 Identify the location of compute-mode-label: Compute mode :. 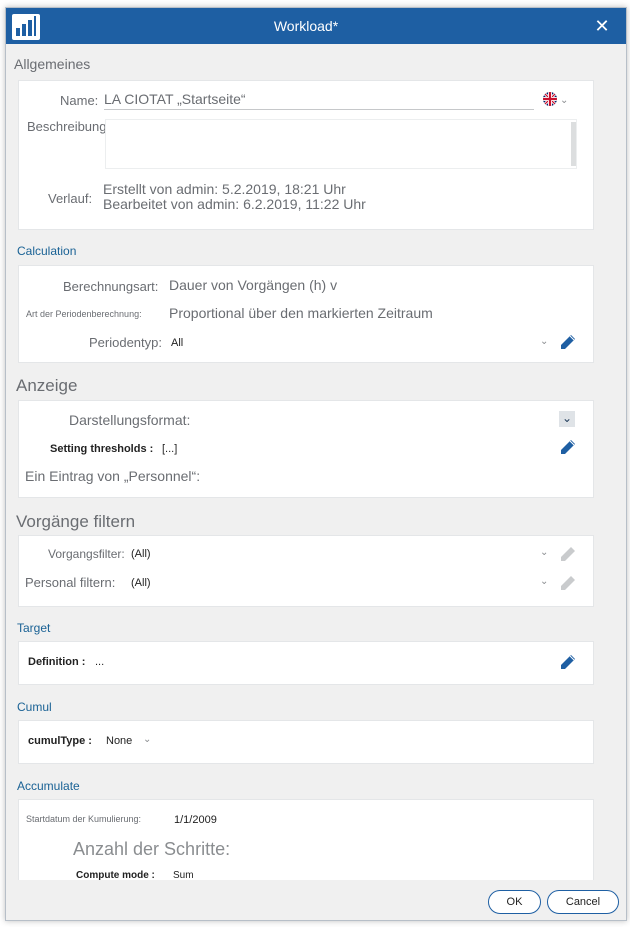
(115, 875).